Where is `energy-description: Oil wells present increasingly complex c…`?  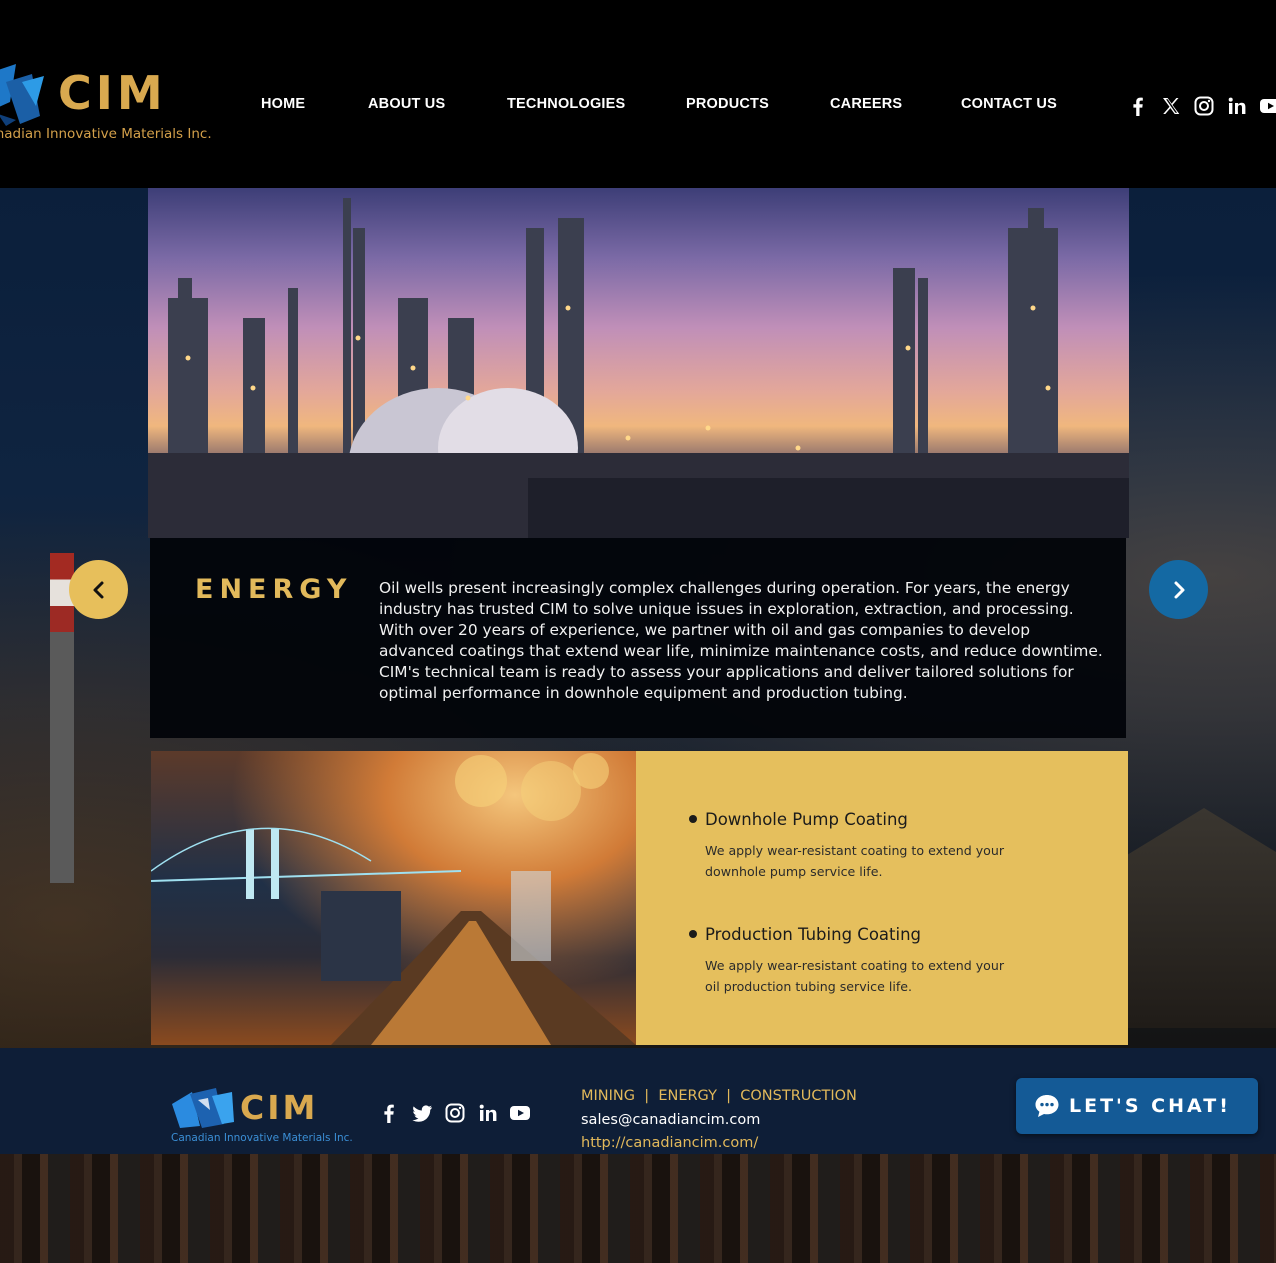
energy-description: Oil wells present increasingly complex c… is located at coordinates (741, 640).